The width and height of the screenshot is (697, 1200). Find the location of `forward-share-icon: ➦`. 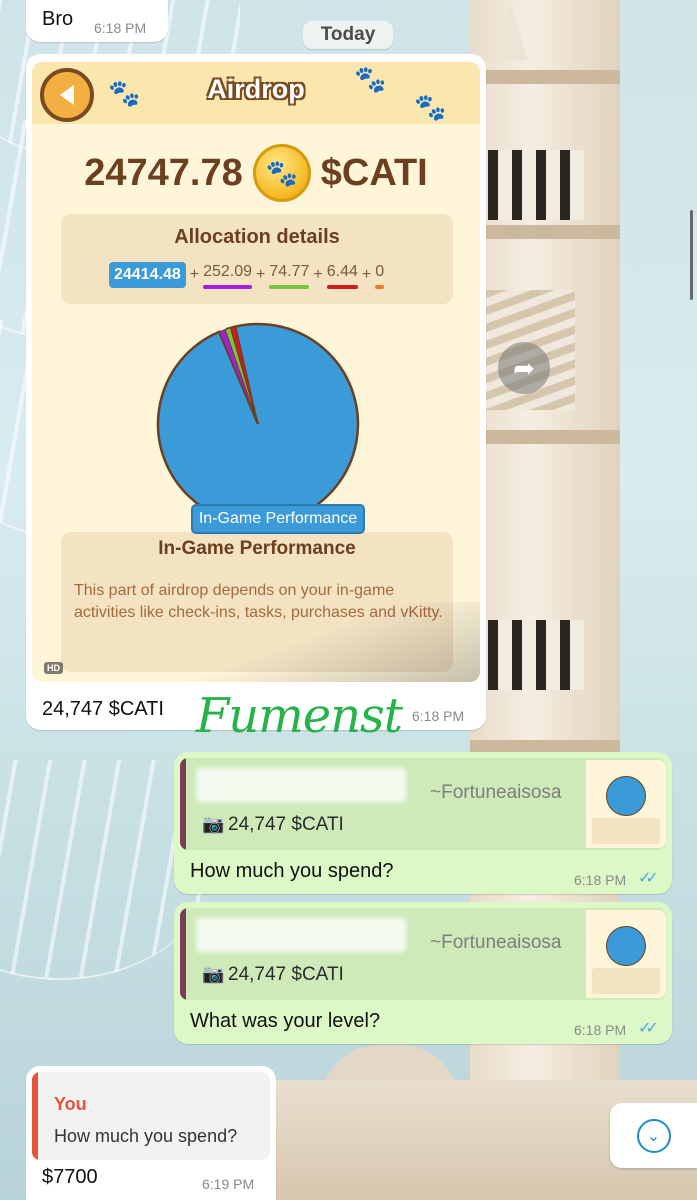

forward-share-icon: ➦ is located at coordinates (524, 368).